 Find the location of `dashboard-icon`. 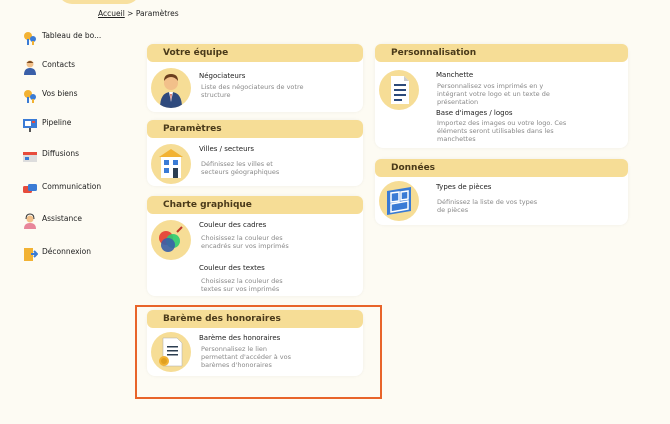

dashboard-icon is located at coordinates (30, 38).